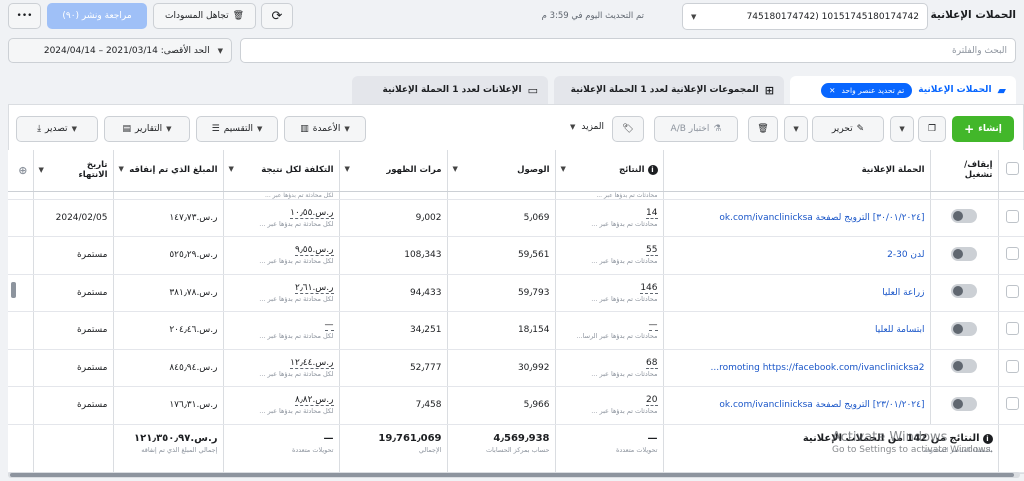 Image resolution: width=1024 pixels, height=481 pixels. Describe the element at coordinates (797, 293) in the screenshot. I see `campaign-name-cell: زراعة العليا` at that location.